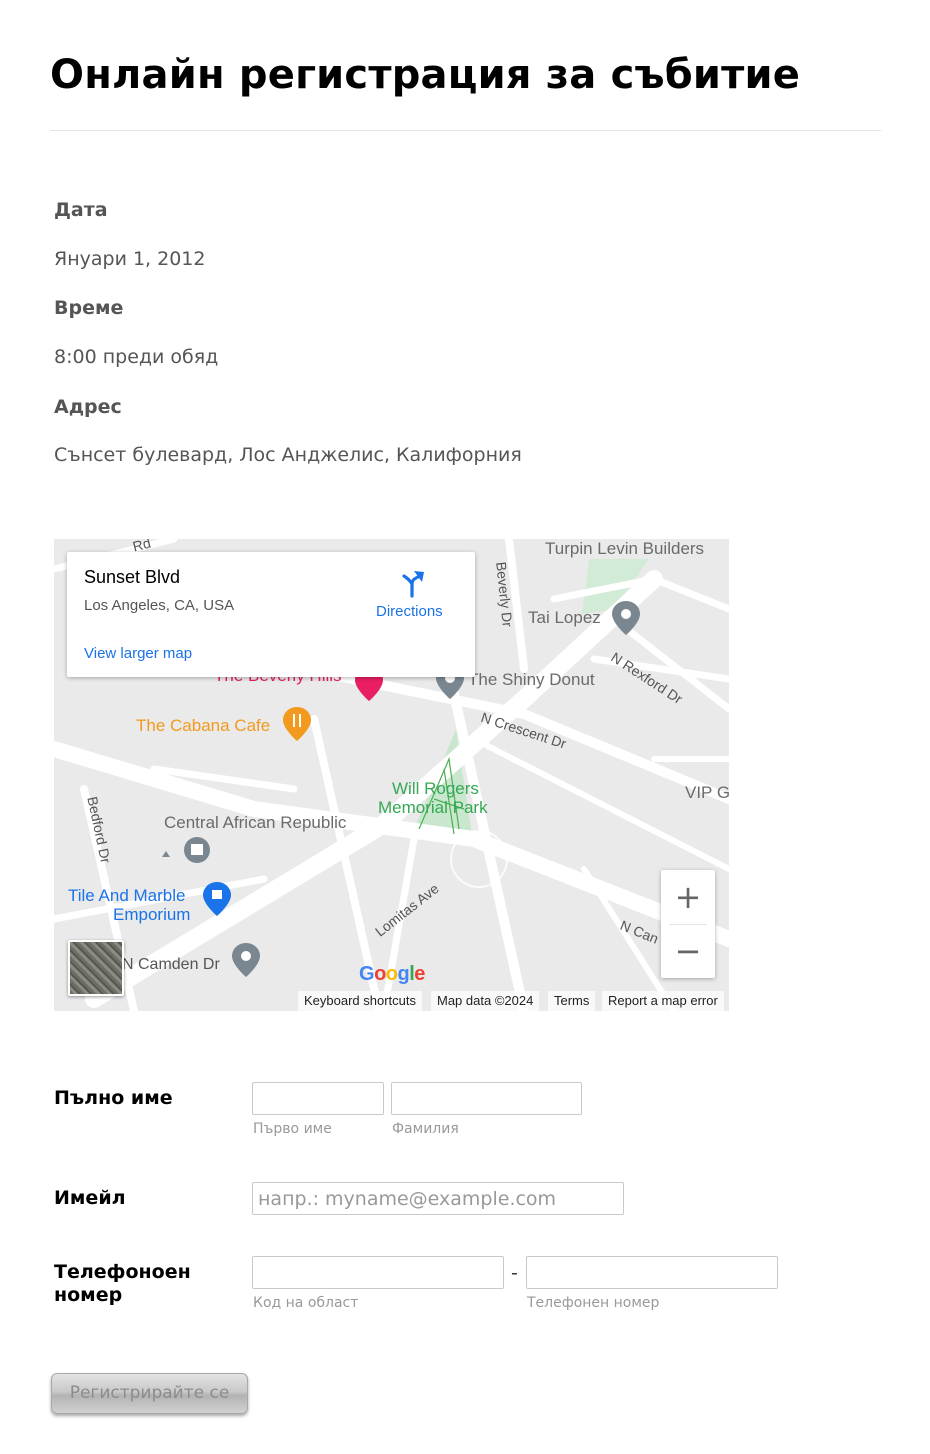 The height and width of the screenshot is (1454, 930). What do you see at coordinates (203, 726) in the screenshot?
I see `place-label: The Cabana Cafe` at bounding box center [203, 726].